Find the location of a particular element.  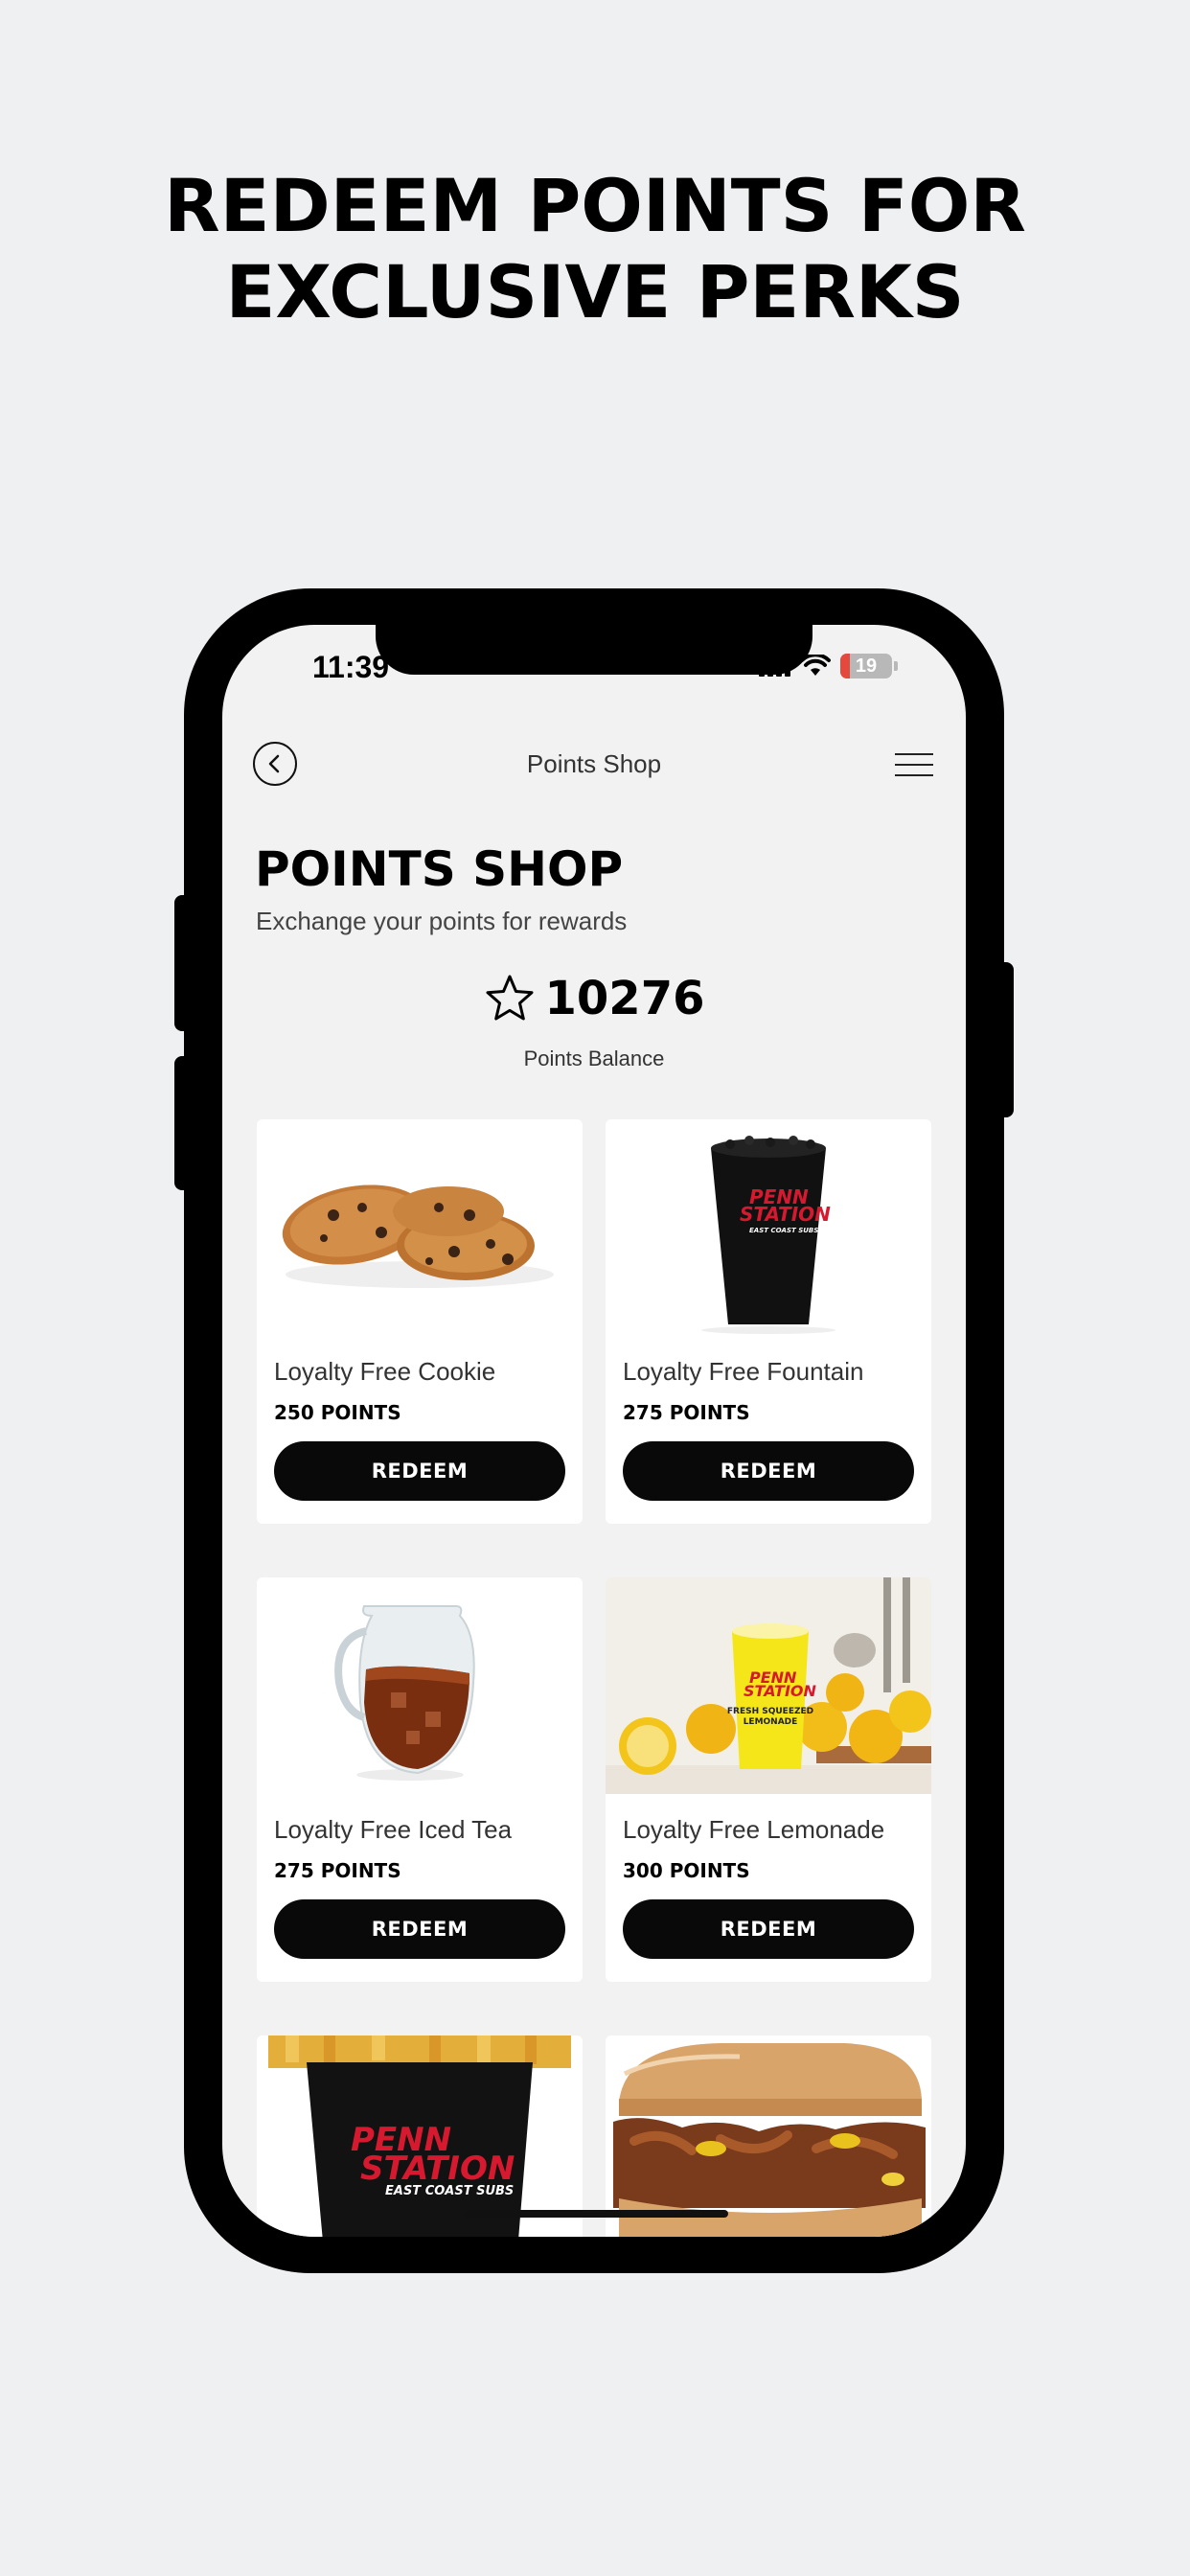

page-title: POINTS SHOP is located at coordinates (440, 869).